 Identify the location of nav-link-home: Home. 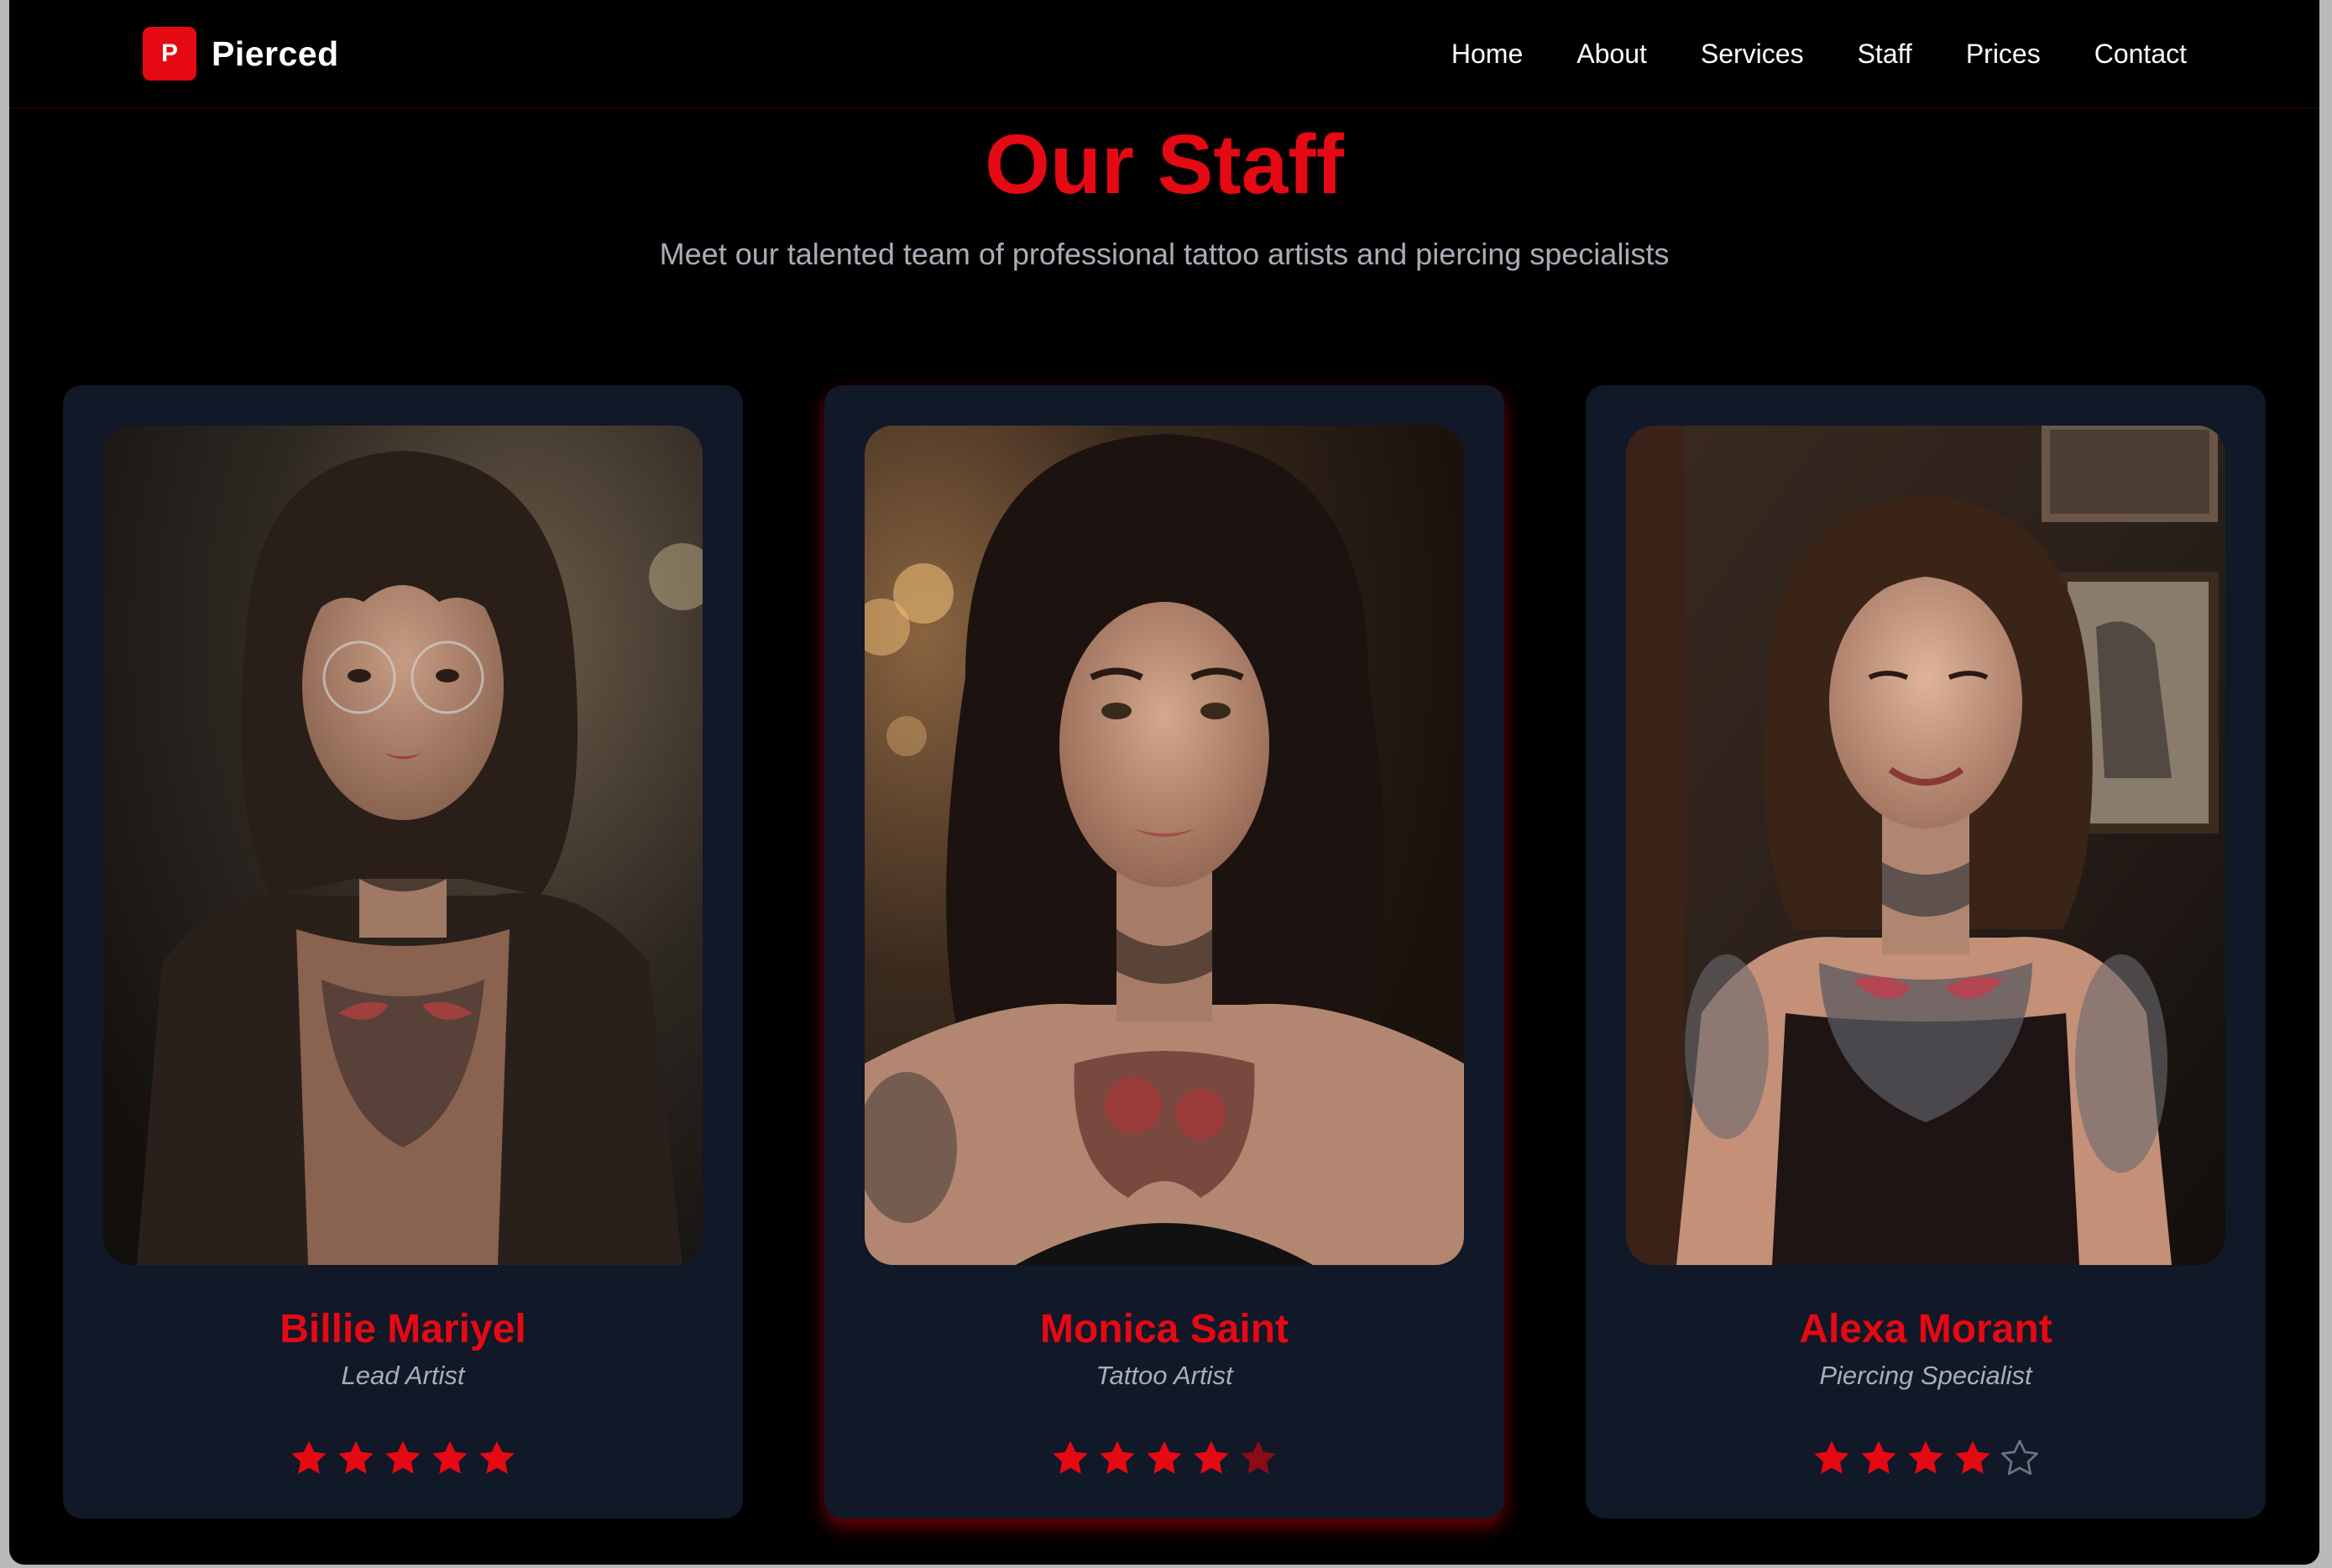
(1487, 54).